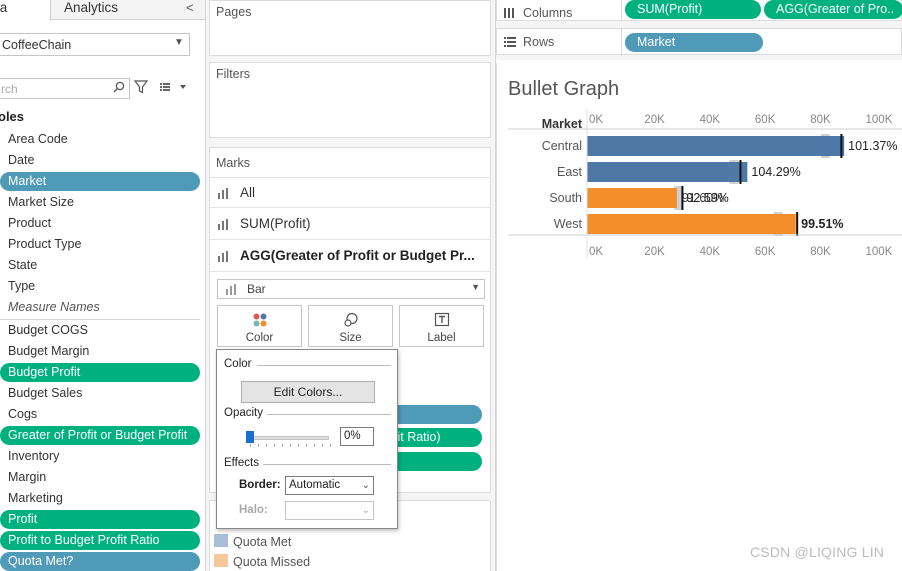  What do you see at coordinates (100, 372) in the screenshot?
I see `measure-budget-profit: Budget Profit` at bounding box center [100, 372].